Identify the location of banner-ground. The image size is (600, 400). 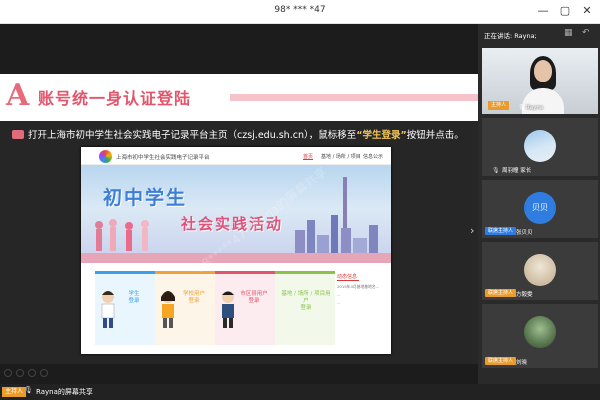
(236, 258).